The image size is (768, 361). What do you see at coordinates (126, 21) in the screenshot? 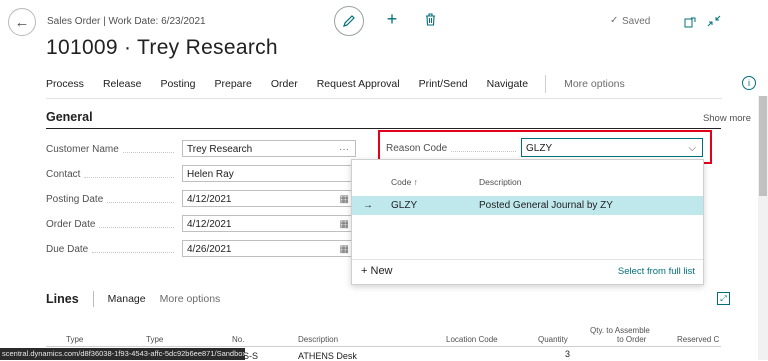
I see `breadcrumb: Sales Order | Work Date: 6/23/2021` at bounding box center [126, 21].